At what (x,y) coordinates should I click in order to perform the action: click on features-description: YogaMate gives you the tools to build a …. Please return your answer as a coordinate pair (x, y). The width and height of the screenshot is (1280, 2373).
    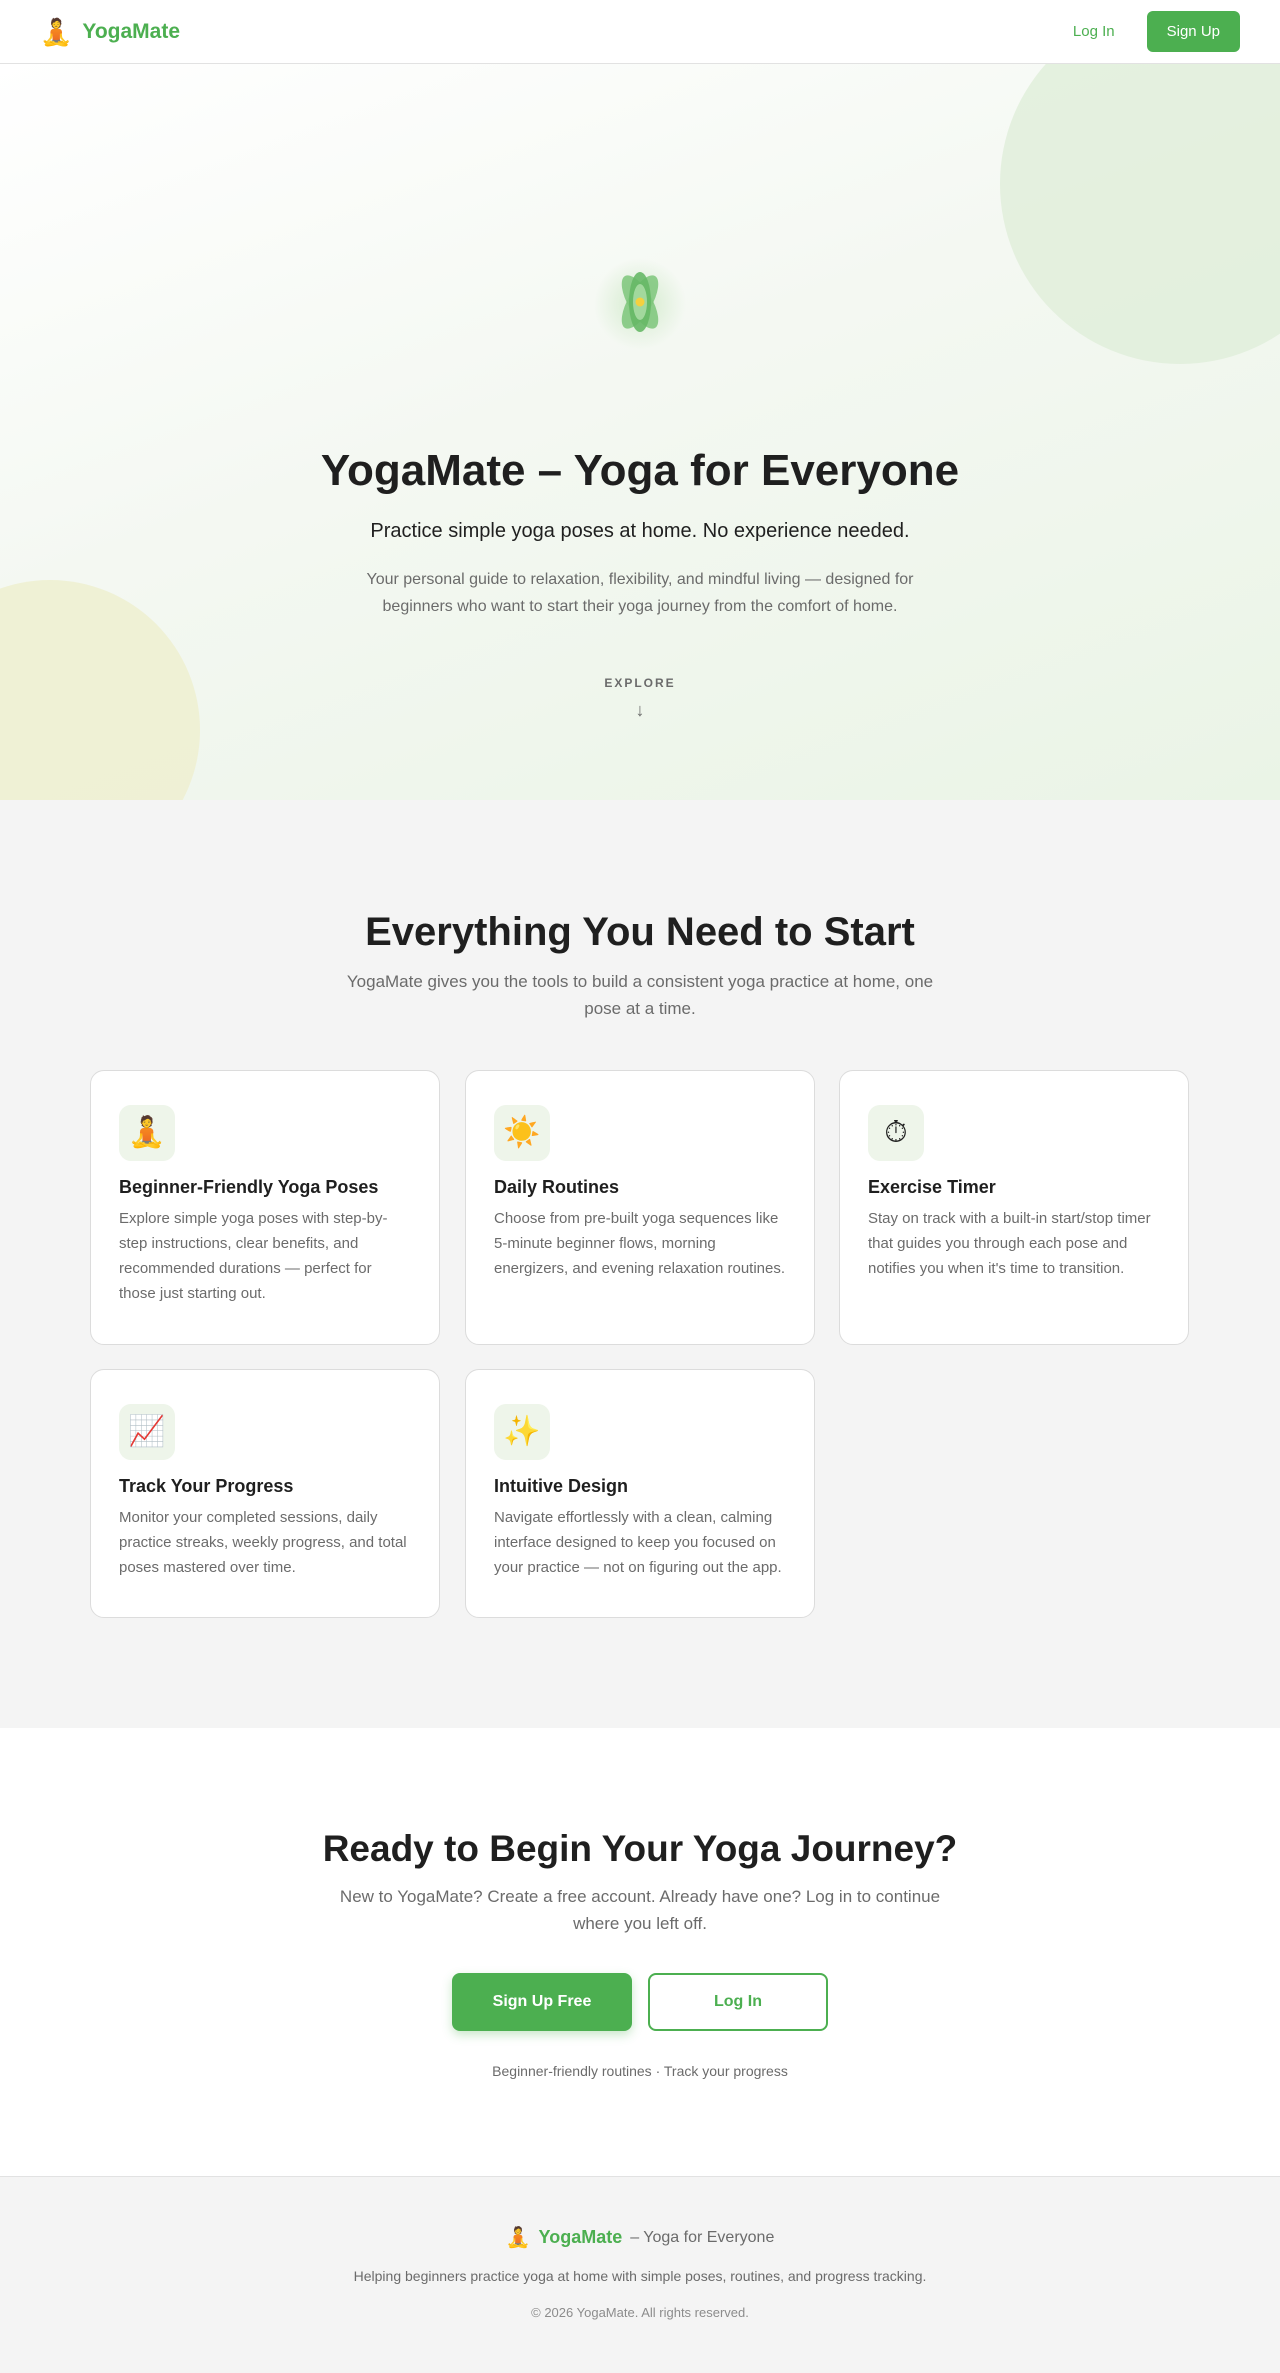
    Looking at the image, I should click on (640, 995).